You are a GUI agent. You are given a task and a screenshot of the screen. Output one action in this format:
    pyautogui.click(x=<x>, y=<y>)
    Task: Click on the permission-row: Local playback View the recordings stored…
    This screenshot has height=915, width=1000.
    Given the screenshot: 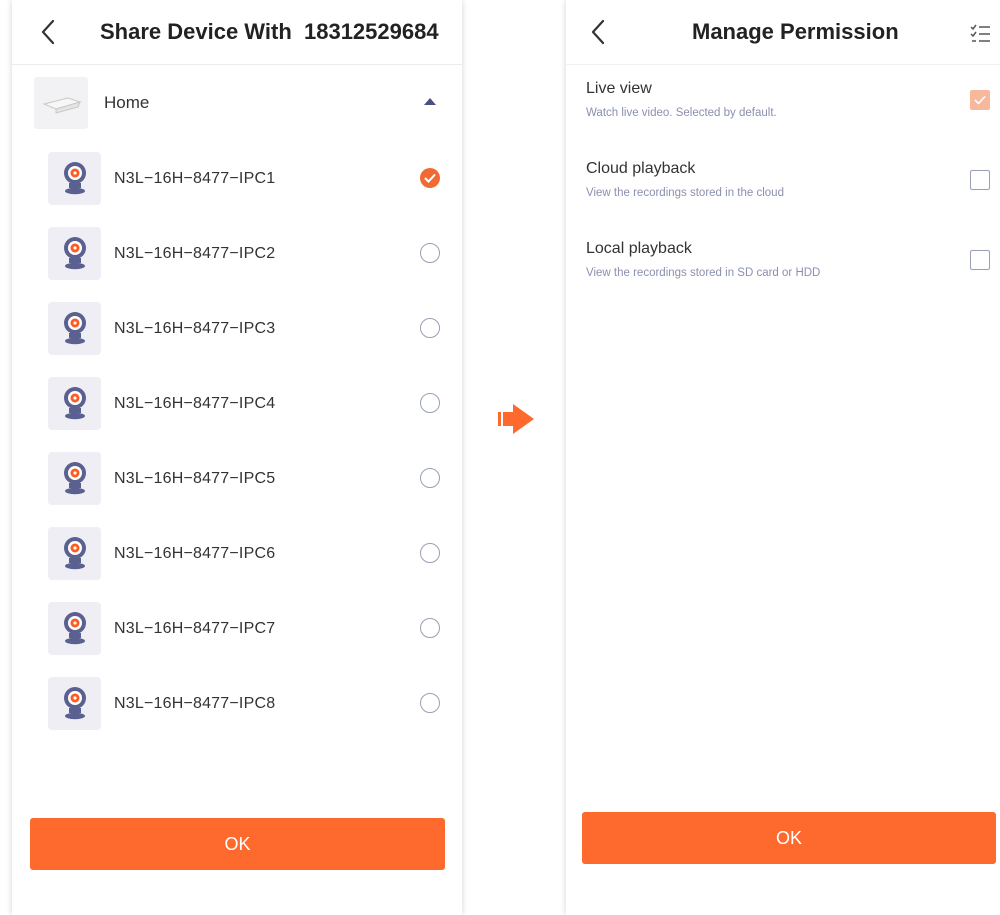 What is the action you would take?
    pyautogui.click(x=783, y=266)
    